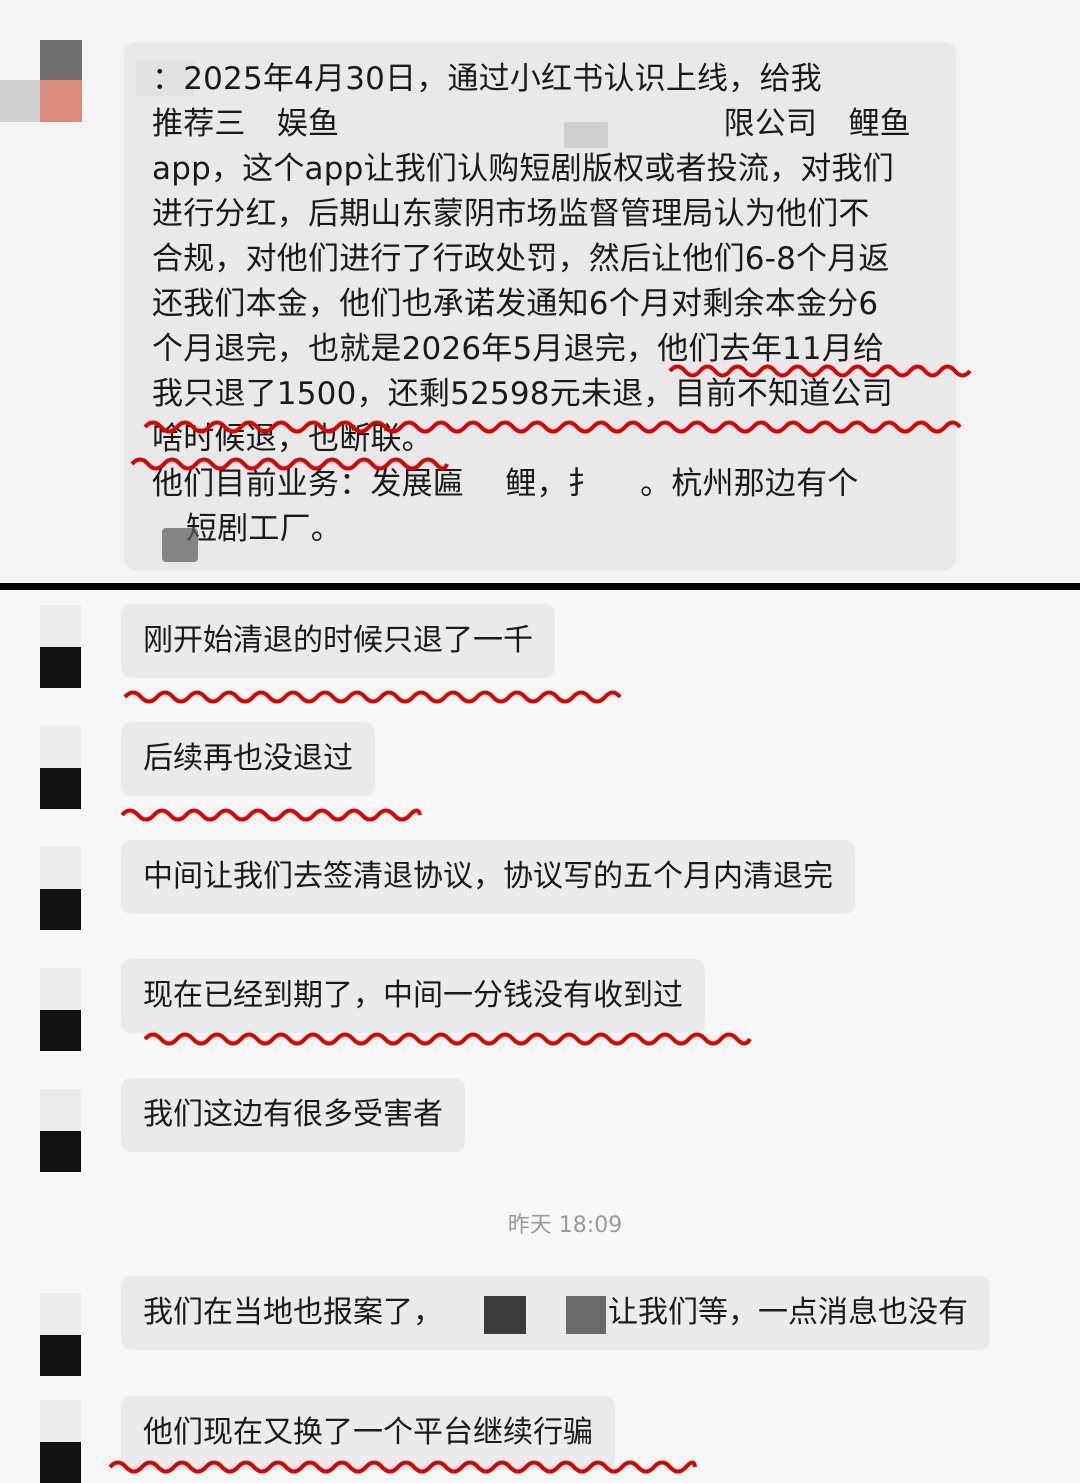  What do you see at coordinates (515, 304) in the screenshot?
I see `message-line: 还我们本金，他们也承诺发通知6个月对剩余本金分6` at bounding box center [515, 304].